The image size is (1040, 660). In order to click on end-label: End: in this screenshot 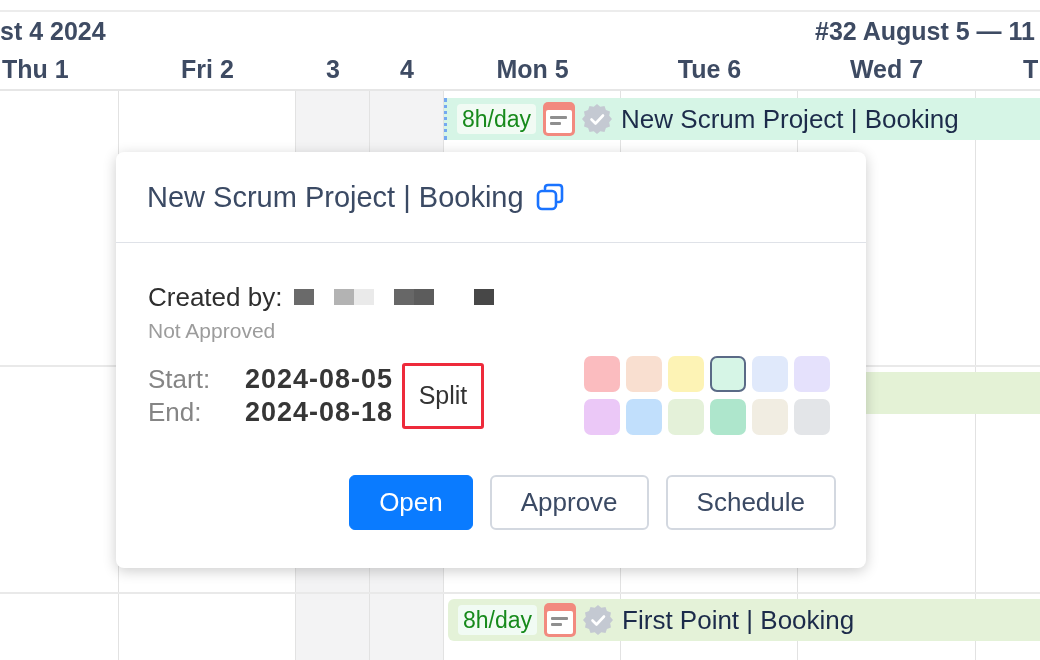, I will do `click(175, 412)`.